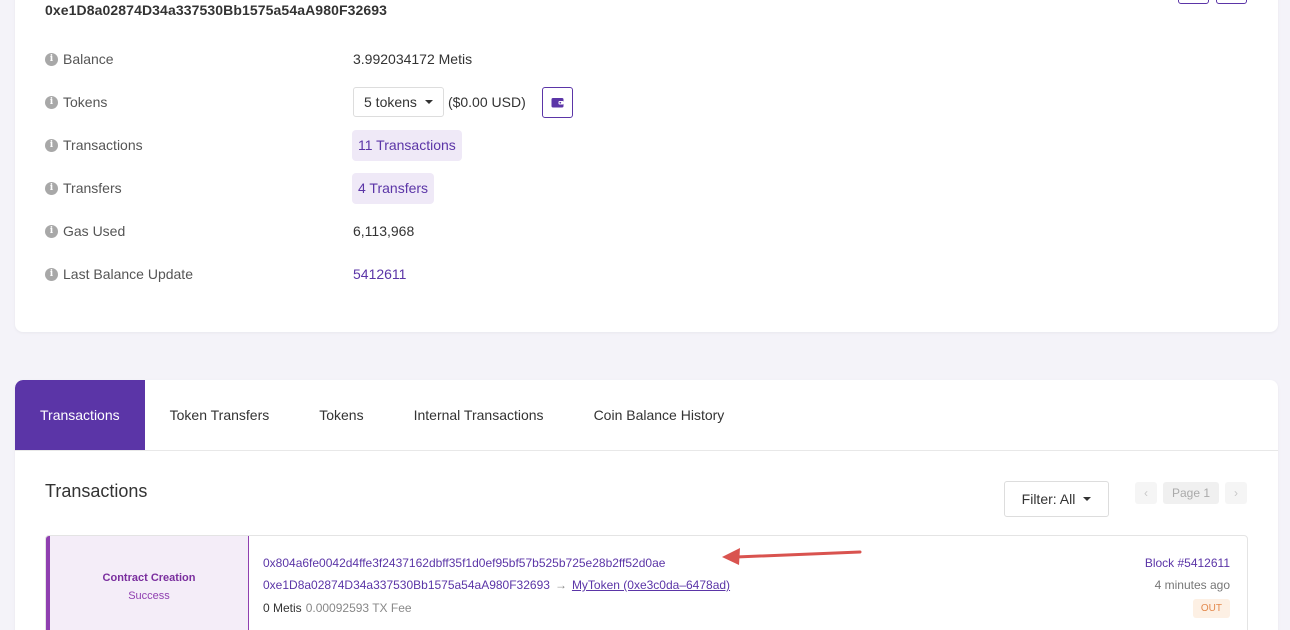 The image size is (1290, 630). I want to click on transaction-status: Success, so click(149, 596).